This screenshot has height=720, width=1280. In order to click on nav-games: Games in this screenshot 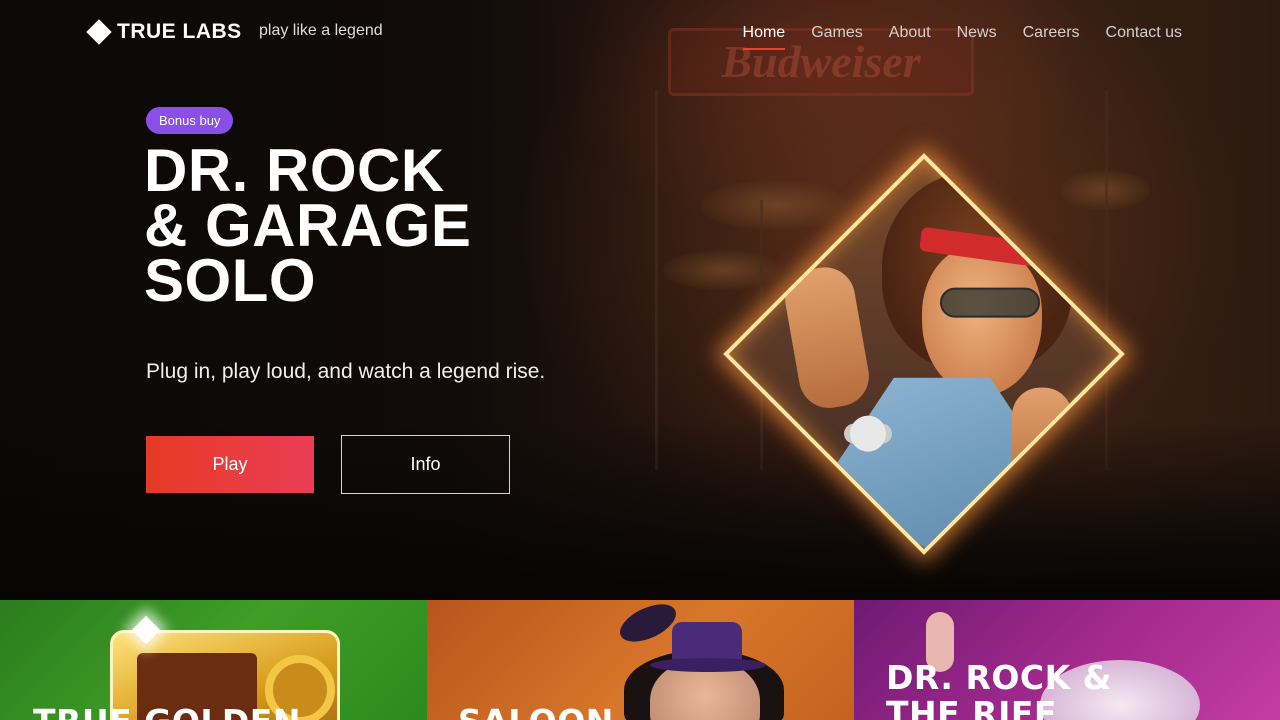, I will do `click(837, 36)`.